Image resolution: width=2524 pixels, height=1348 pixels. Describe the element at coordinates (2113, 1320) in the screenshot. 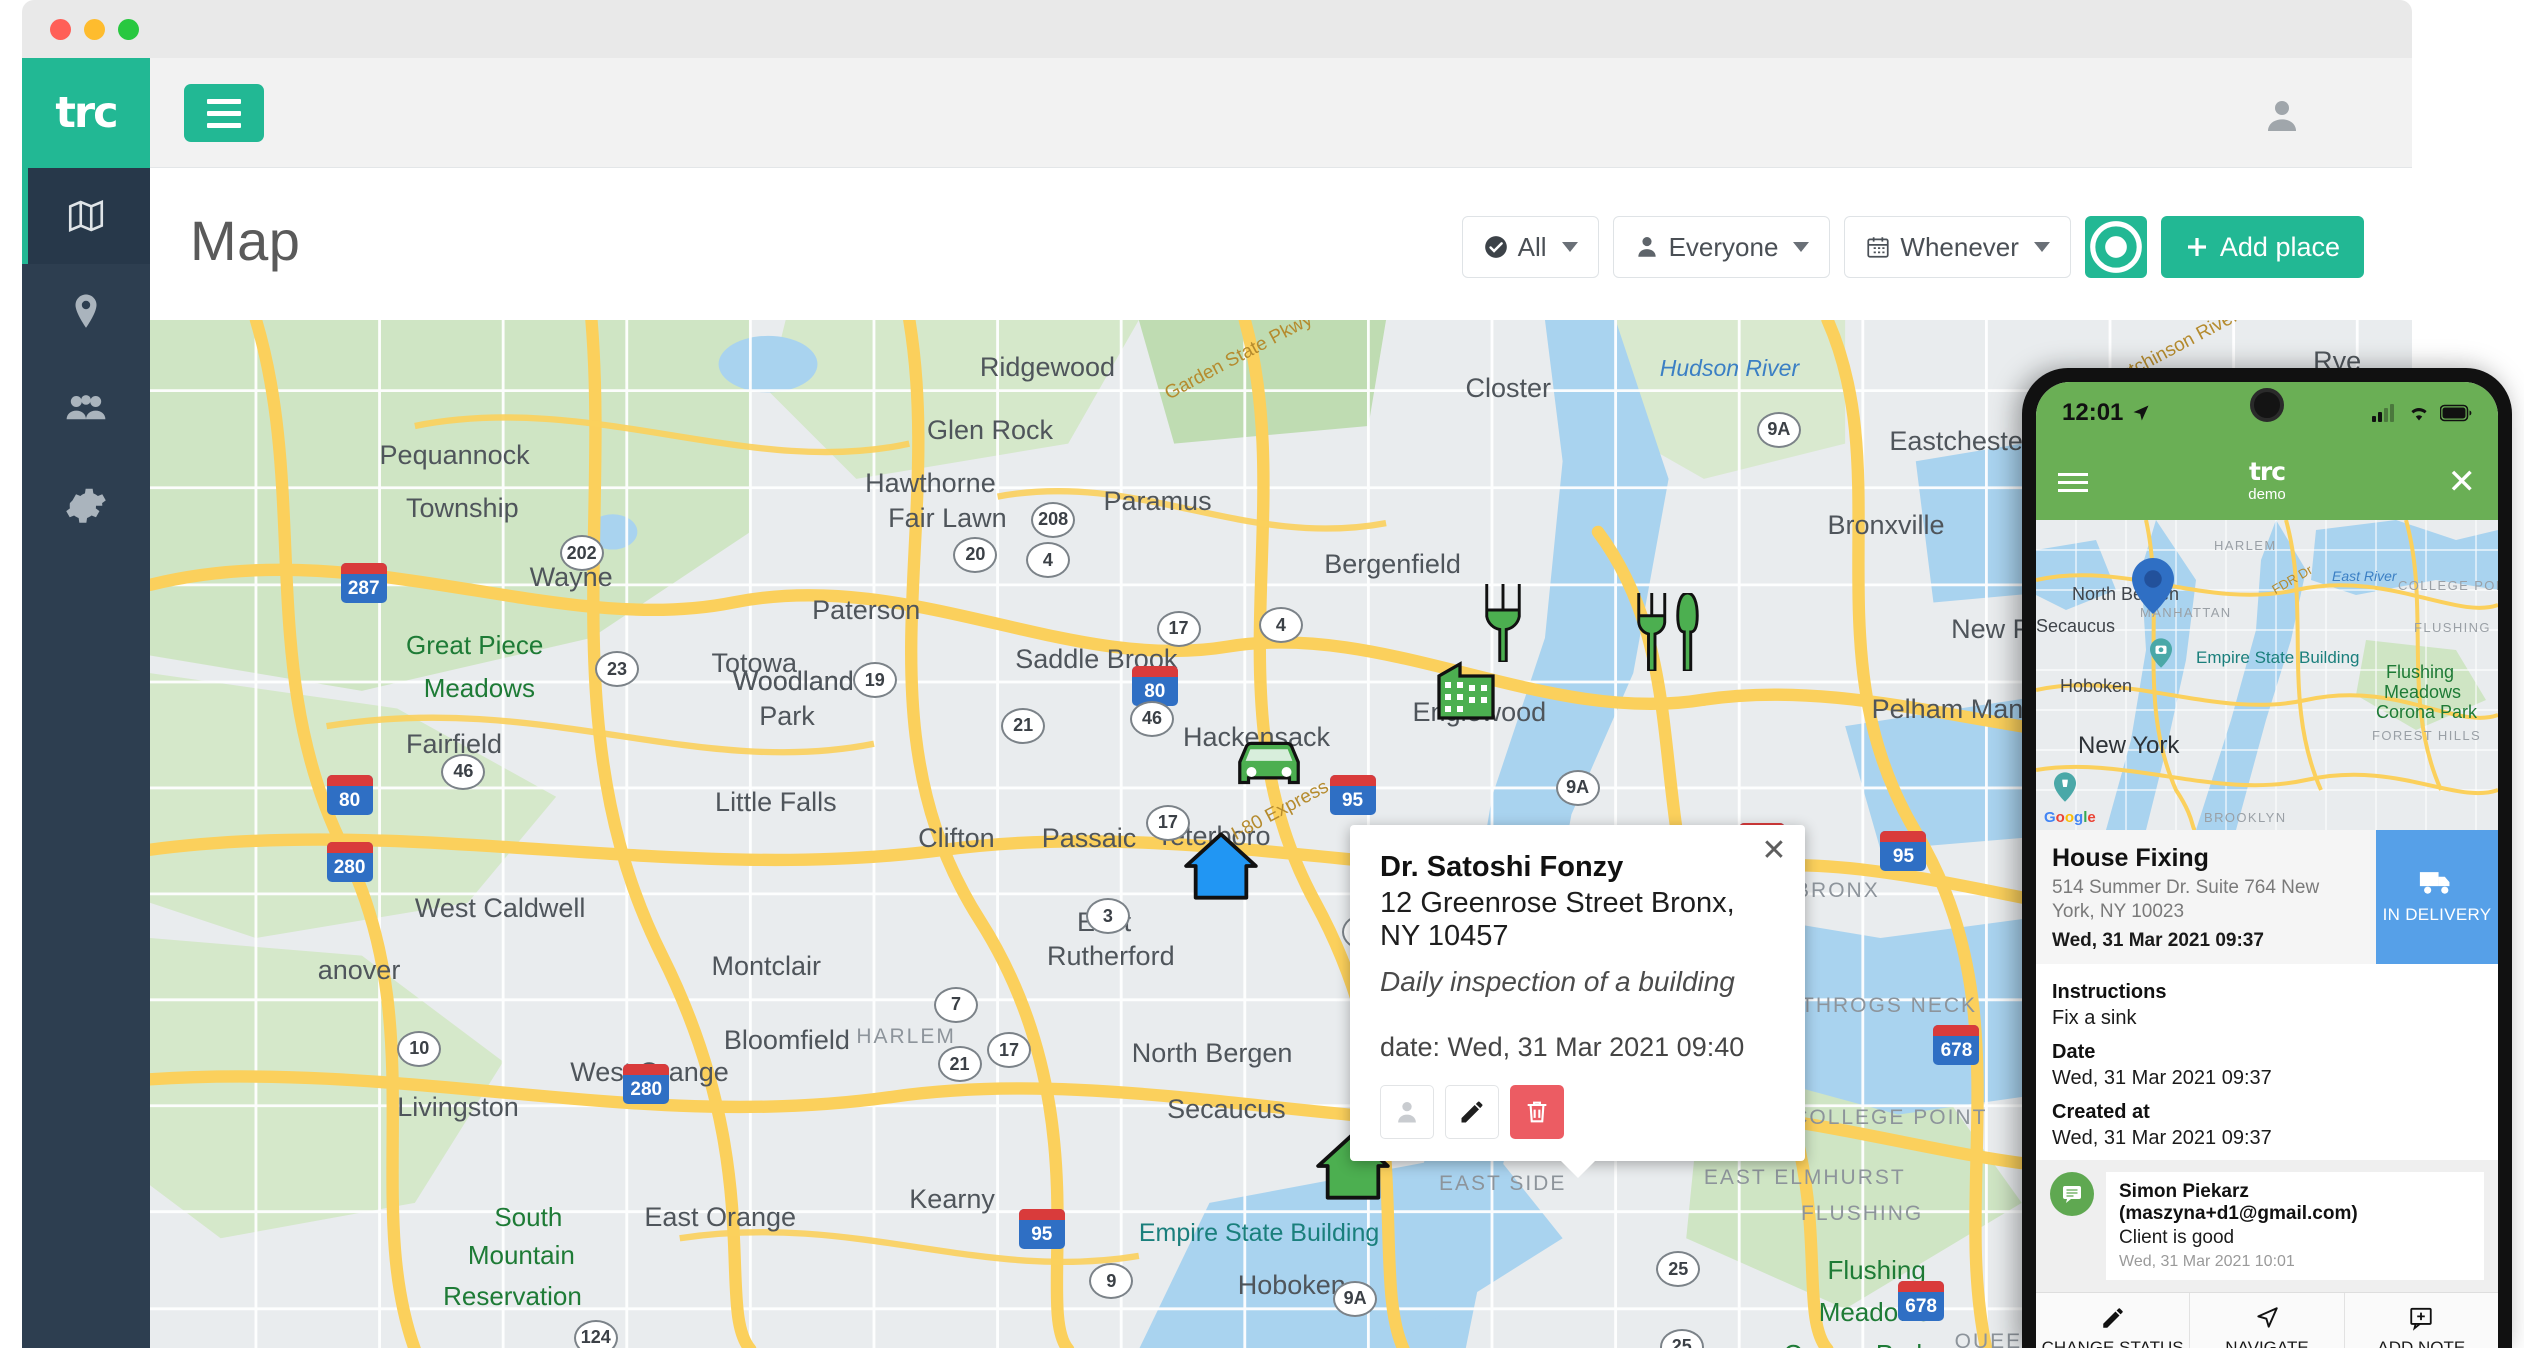

I see `phone-change-status-button: CHANGE STATUS` at that location.